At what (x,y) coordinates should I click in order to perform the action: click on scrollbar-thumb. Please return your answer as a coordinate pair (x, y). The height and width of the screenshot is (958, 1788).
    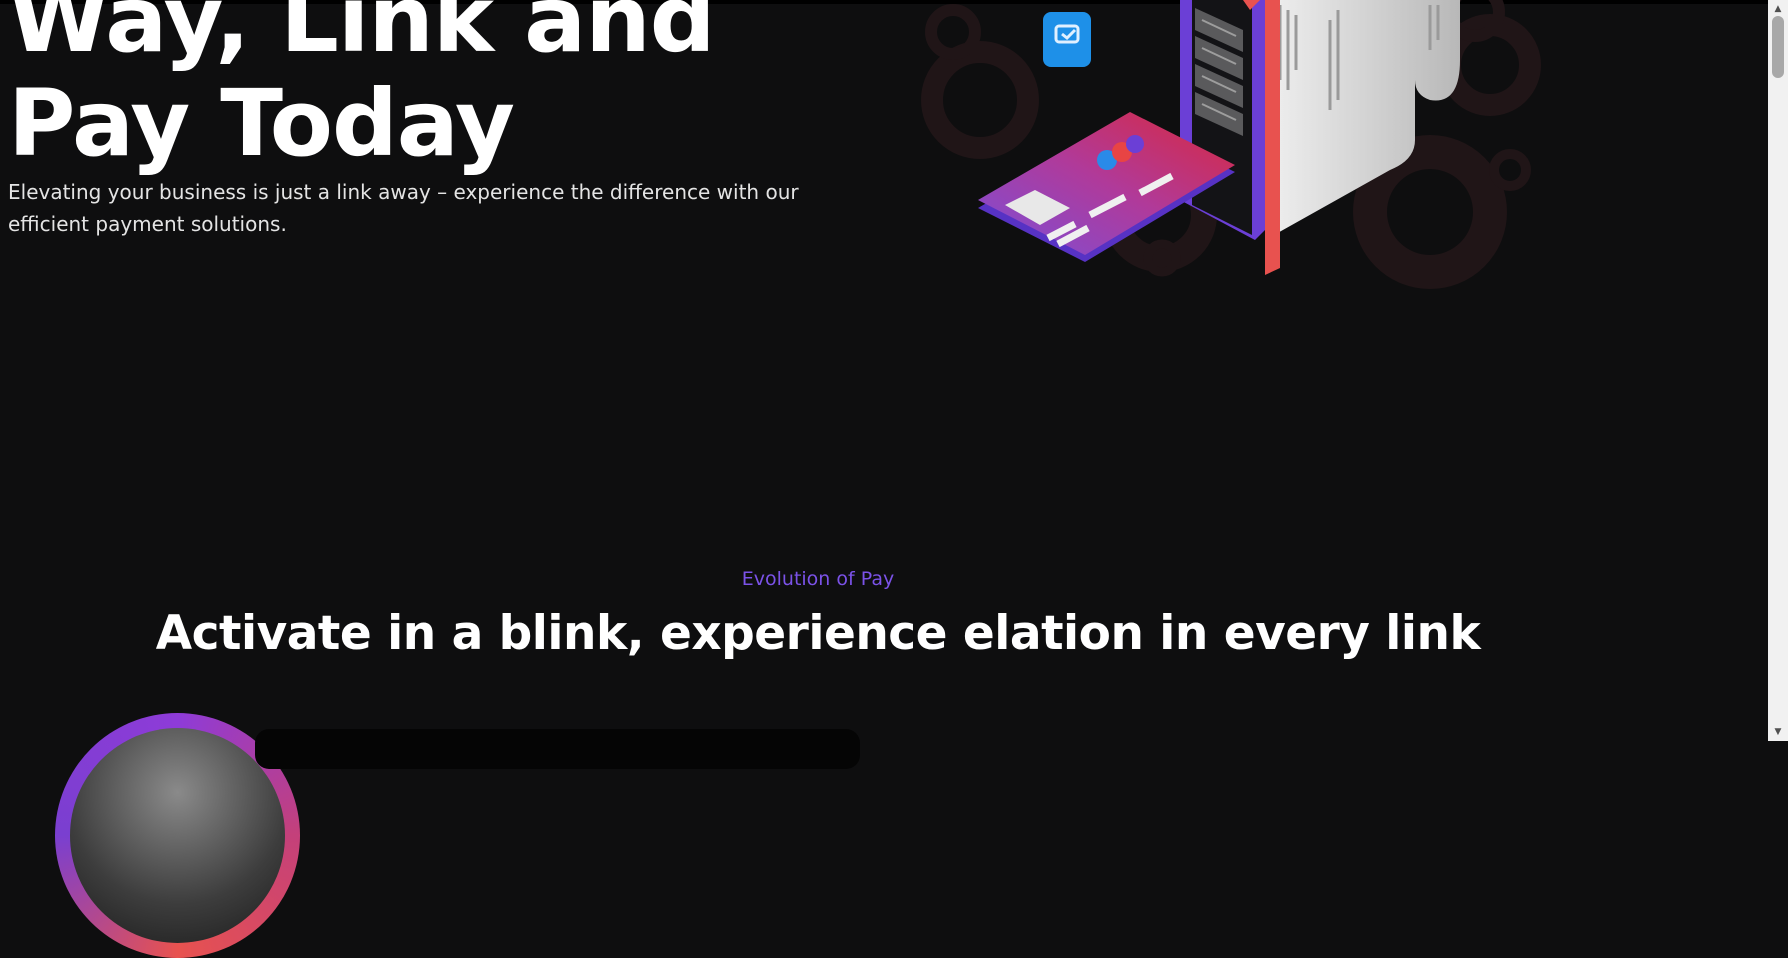
    Looking at the image, I should click on (1778, 47).